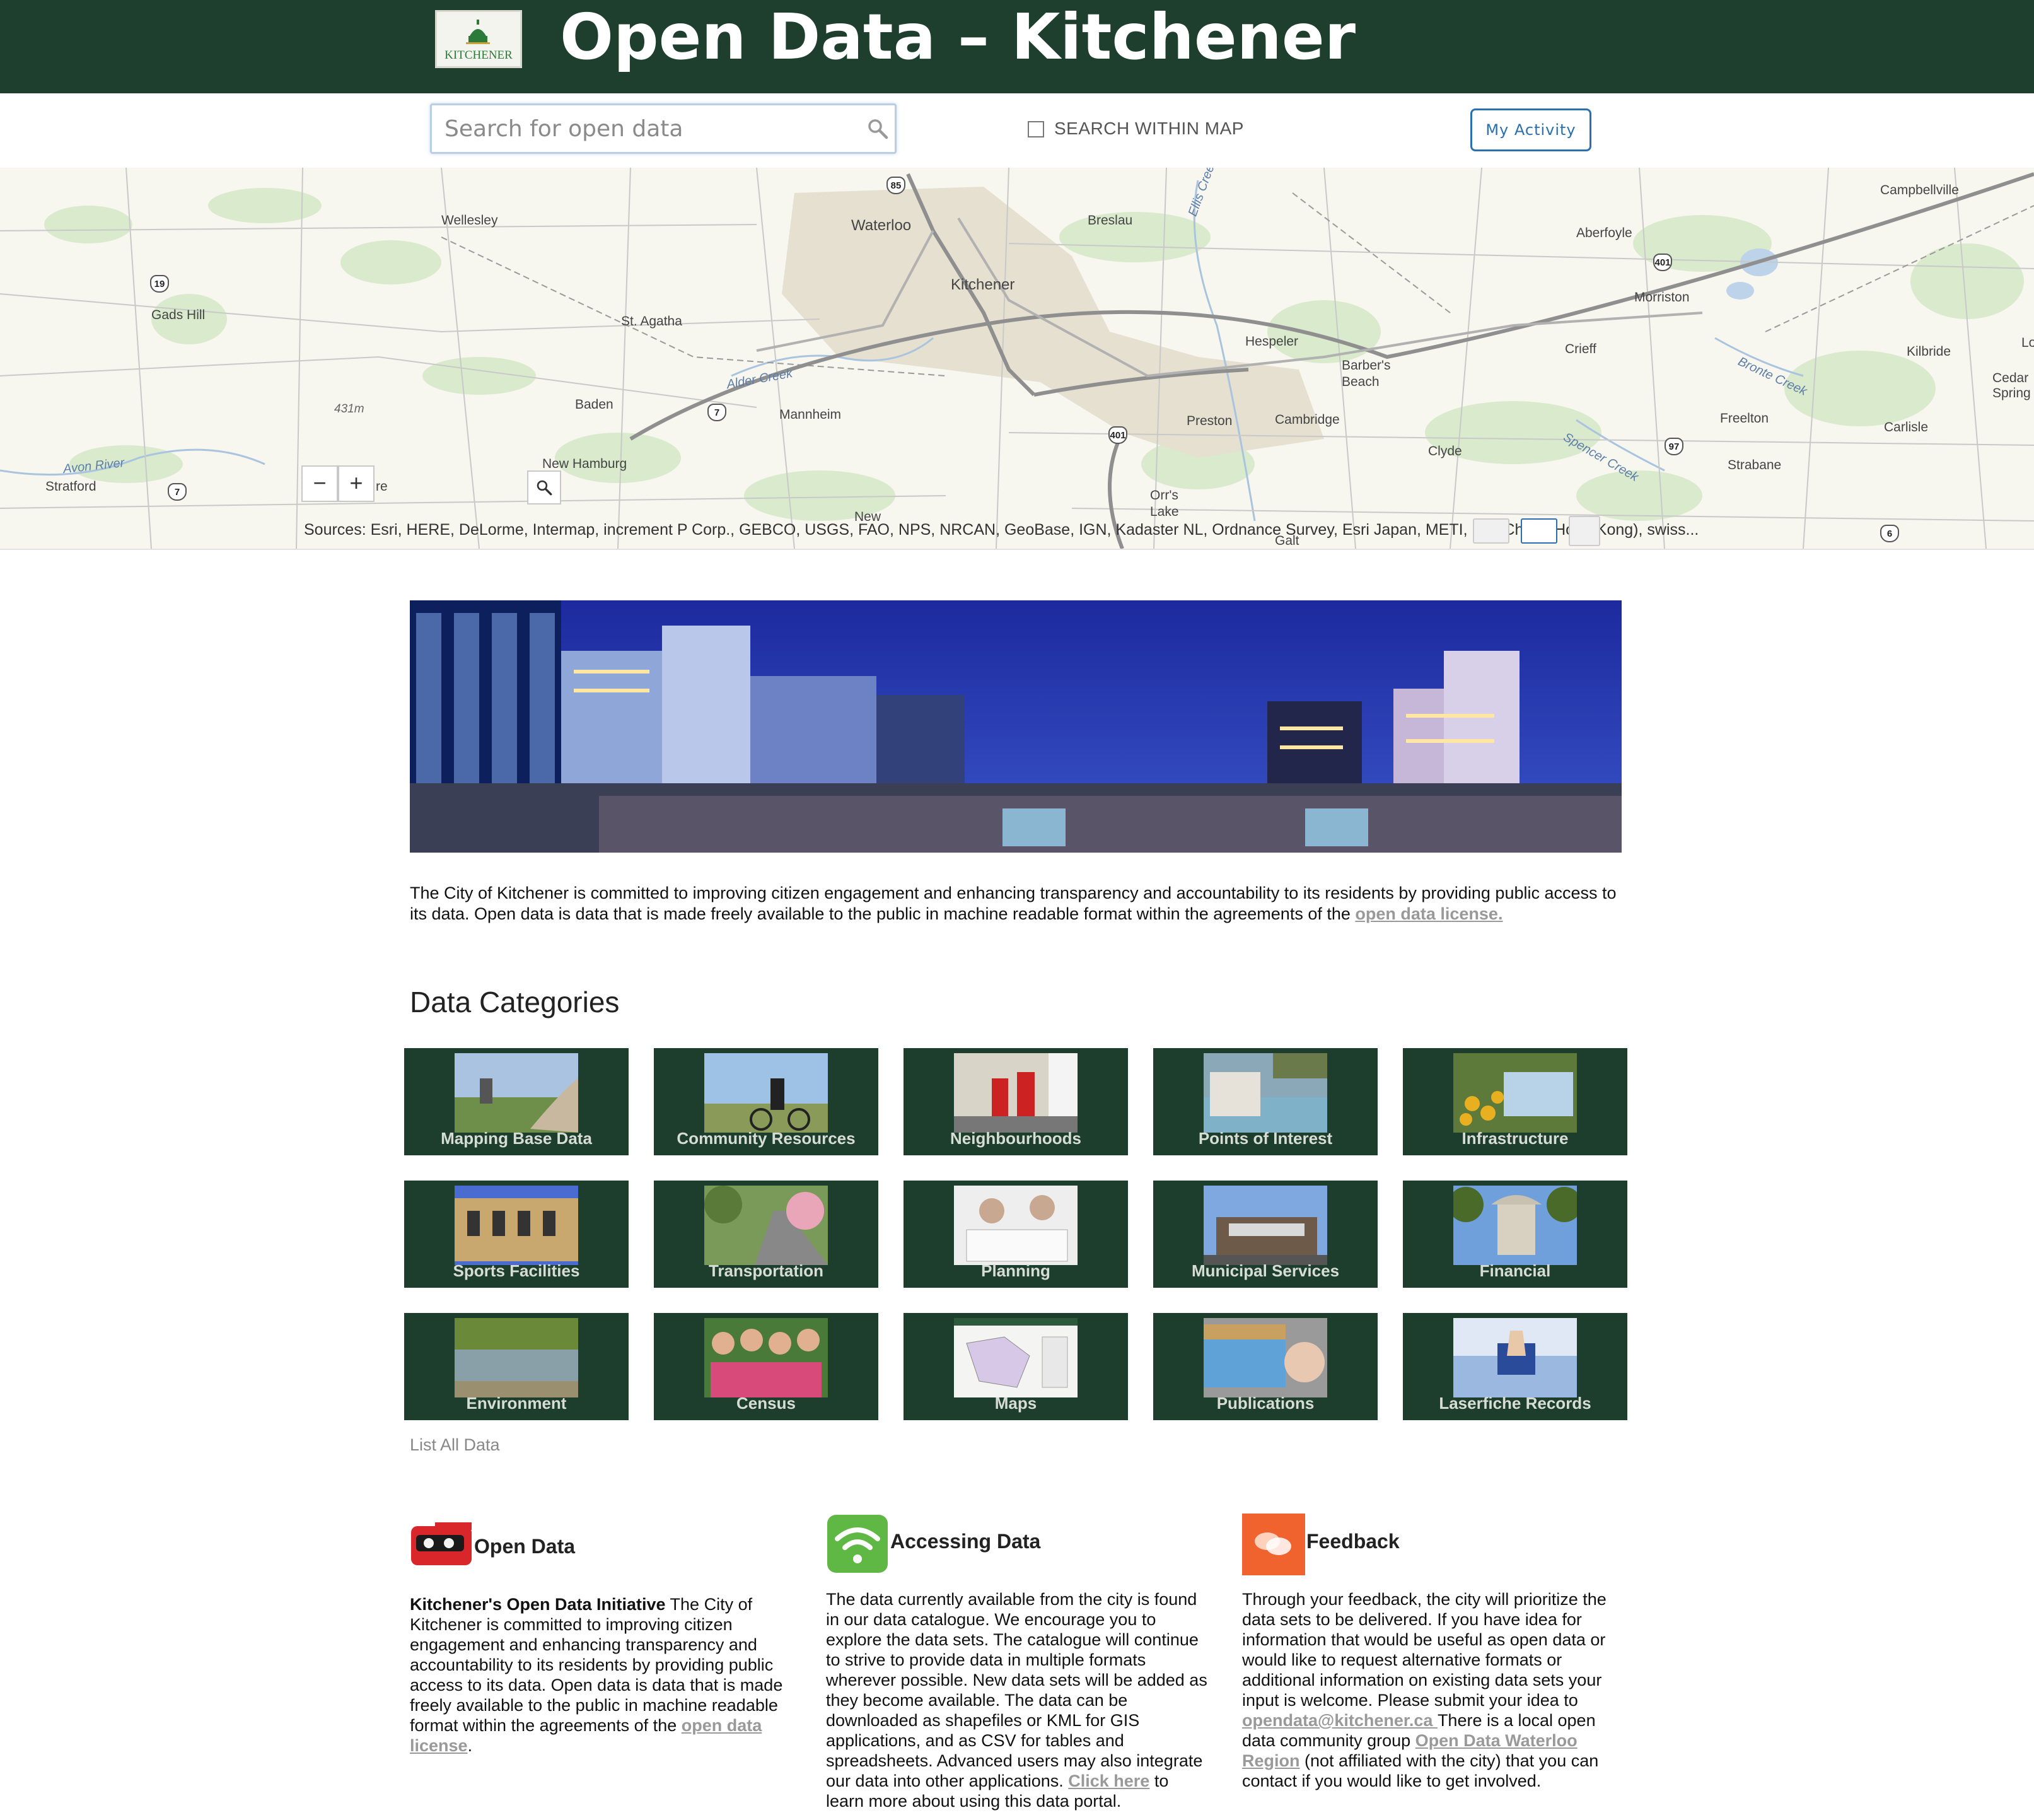 This screenshot has height=1820, width=2034. What do you see at coordinates (1036, 129) in the screenshot?
I see `search-within-map-checkbox` at bounding box center [1036, 129].